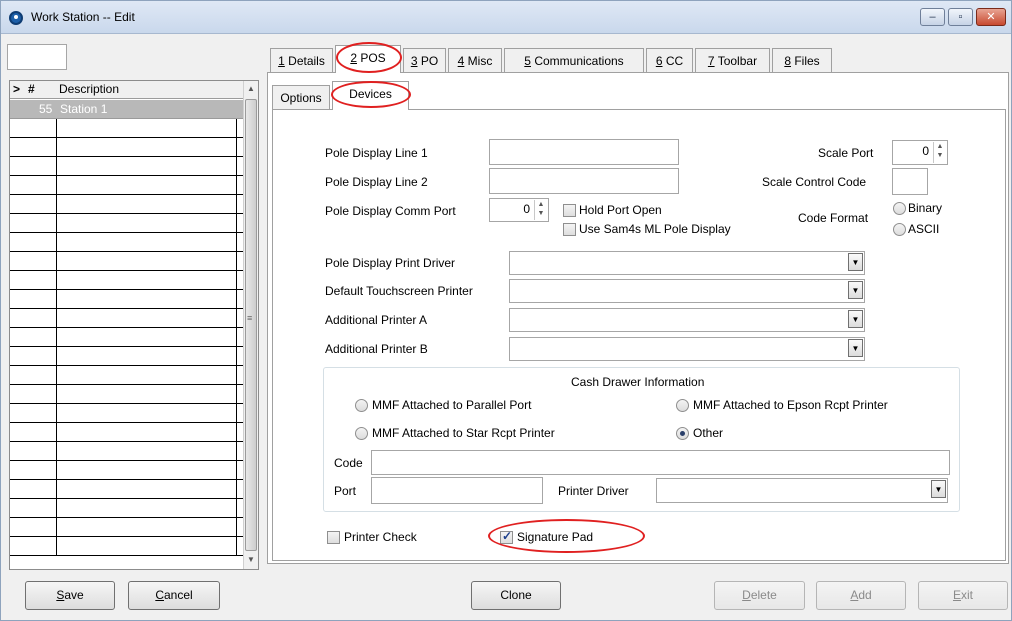 Image resolution: width=1012 pixels, height=621 pixels. I want to click on list-scrollbar: ▲ ≡ ▼, so click(250, 325).